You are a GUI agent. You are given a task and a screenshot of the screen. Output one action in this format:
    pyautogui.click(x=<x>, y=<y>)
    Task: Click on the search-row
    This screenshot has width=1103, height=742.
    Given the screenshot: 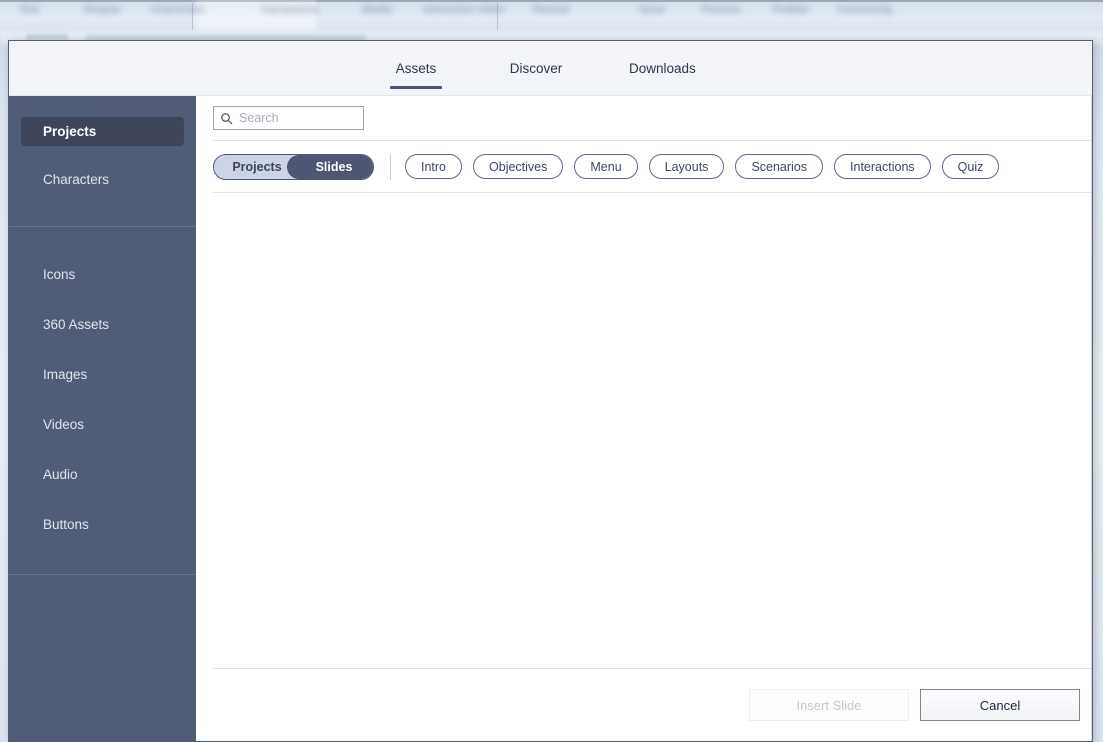 What is the action you would take?
    pyautogui.click(x=644, y=118)
    